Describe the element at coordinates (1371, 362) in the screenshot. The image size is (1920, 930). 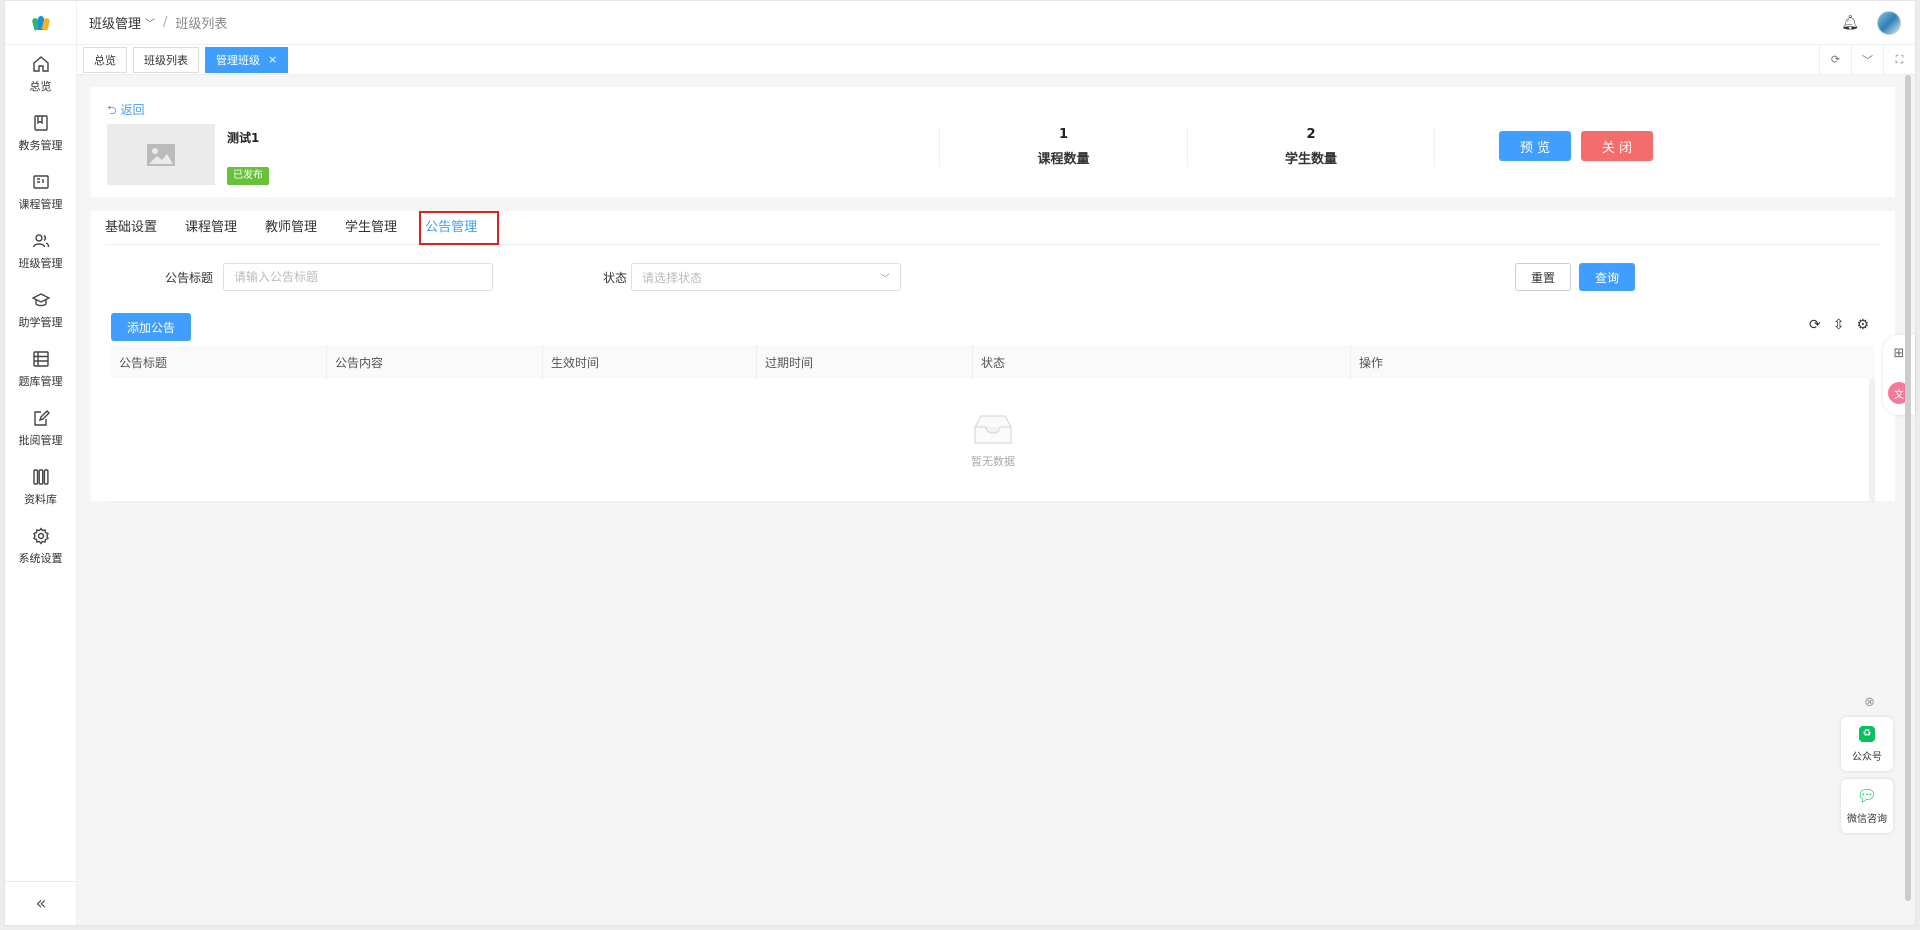
I see `column-header: 操作` at that location.